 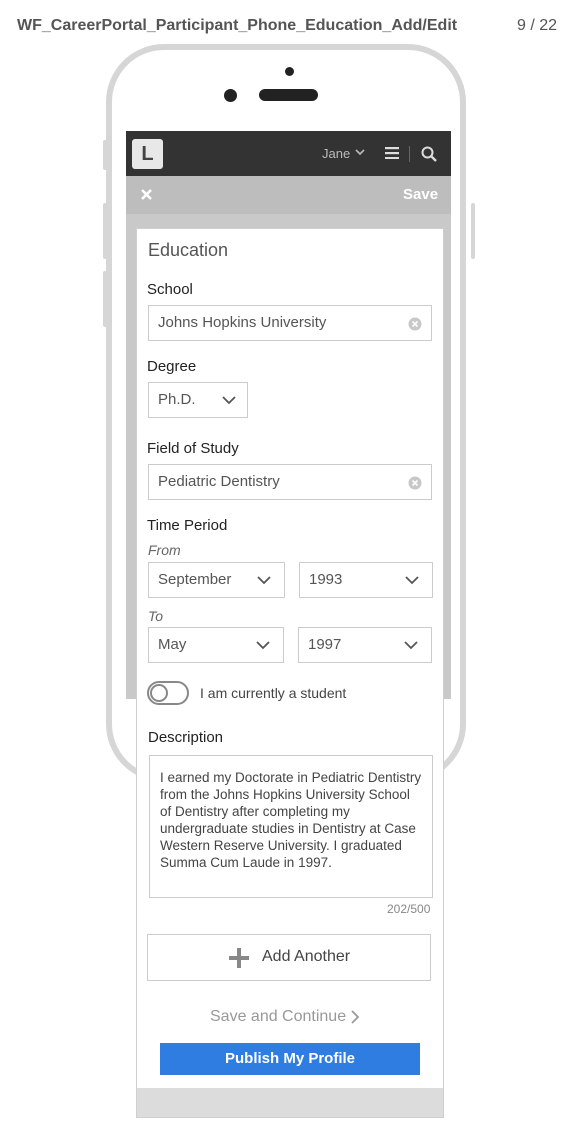 What do you see at coordinates (290, 1059) in the screenshot?
I see `publish-profile-button: Publish My Profile` at bounding box center [290, 1059].